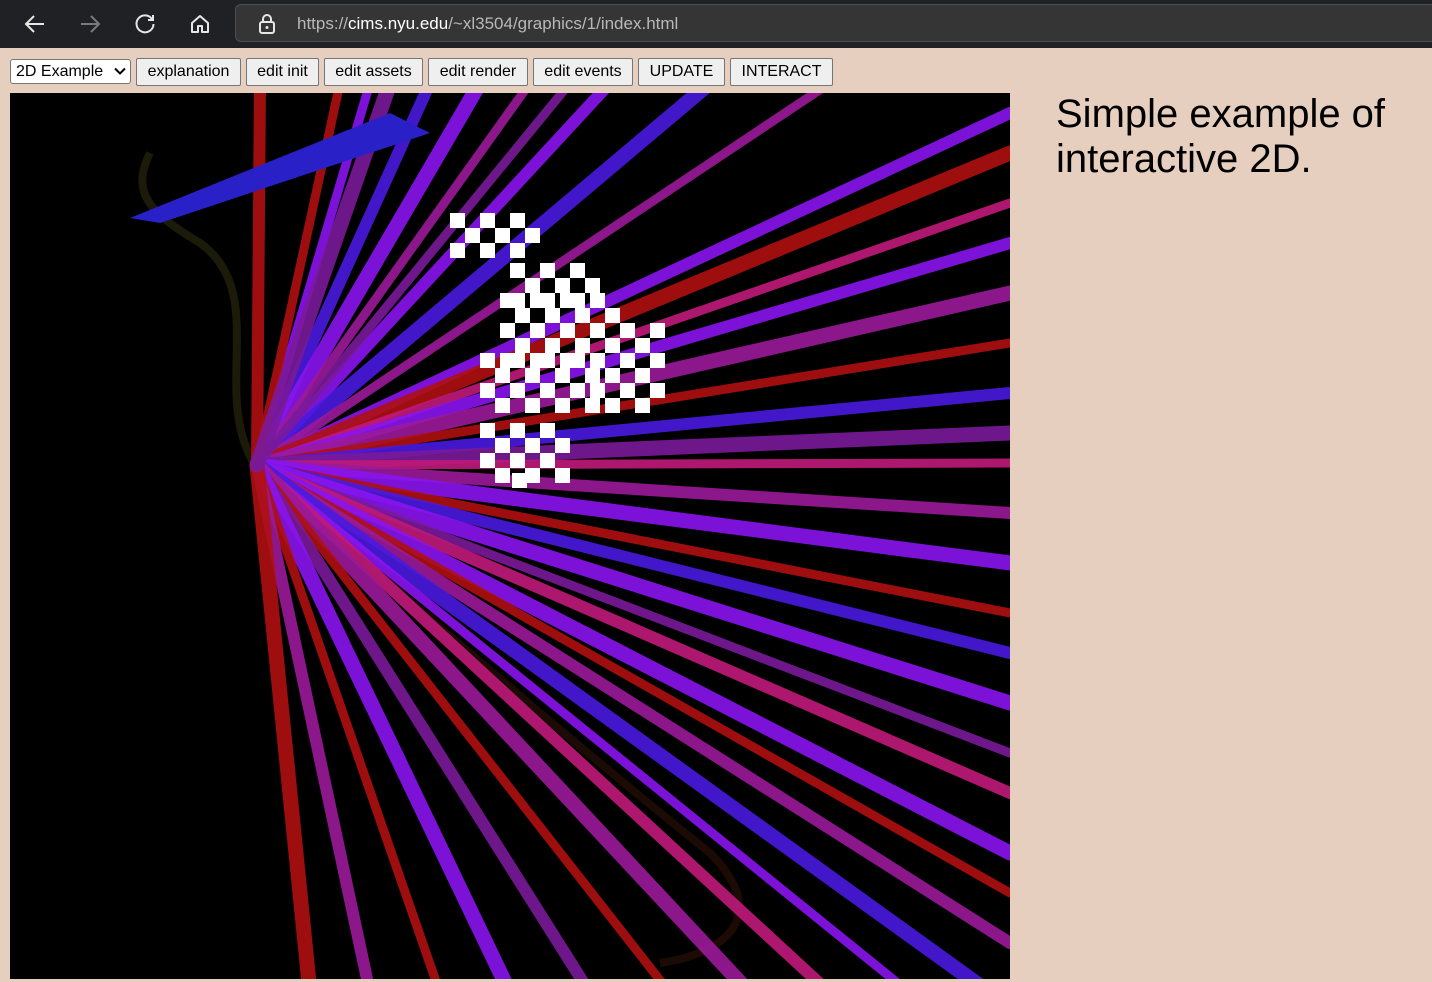  I want to click on reload-button, so click(145, 24).